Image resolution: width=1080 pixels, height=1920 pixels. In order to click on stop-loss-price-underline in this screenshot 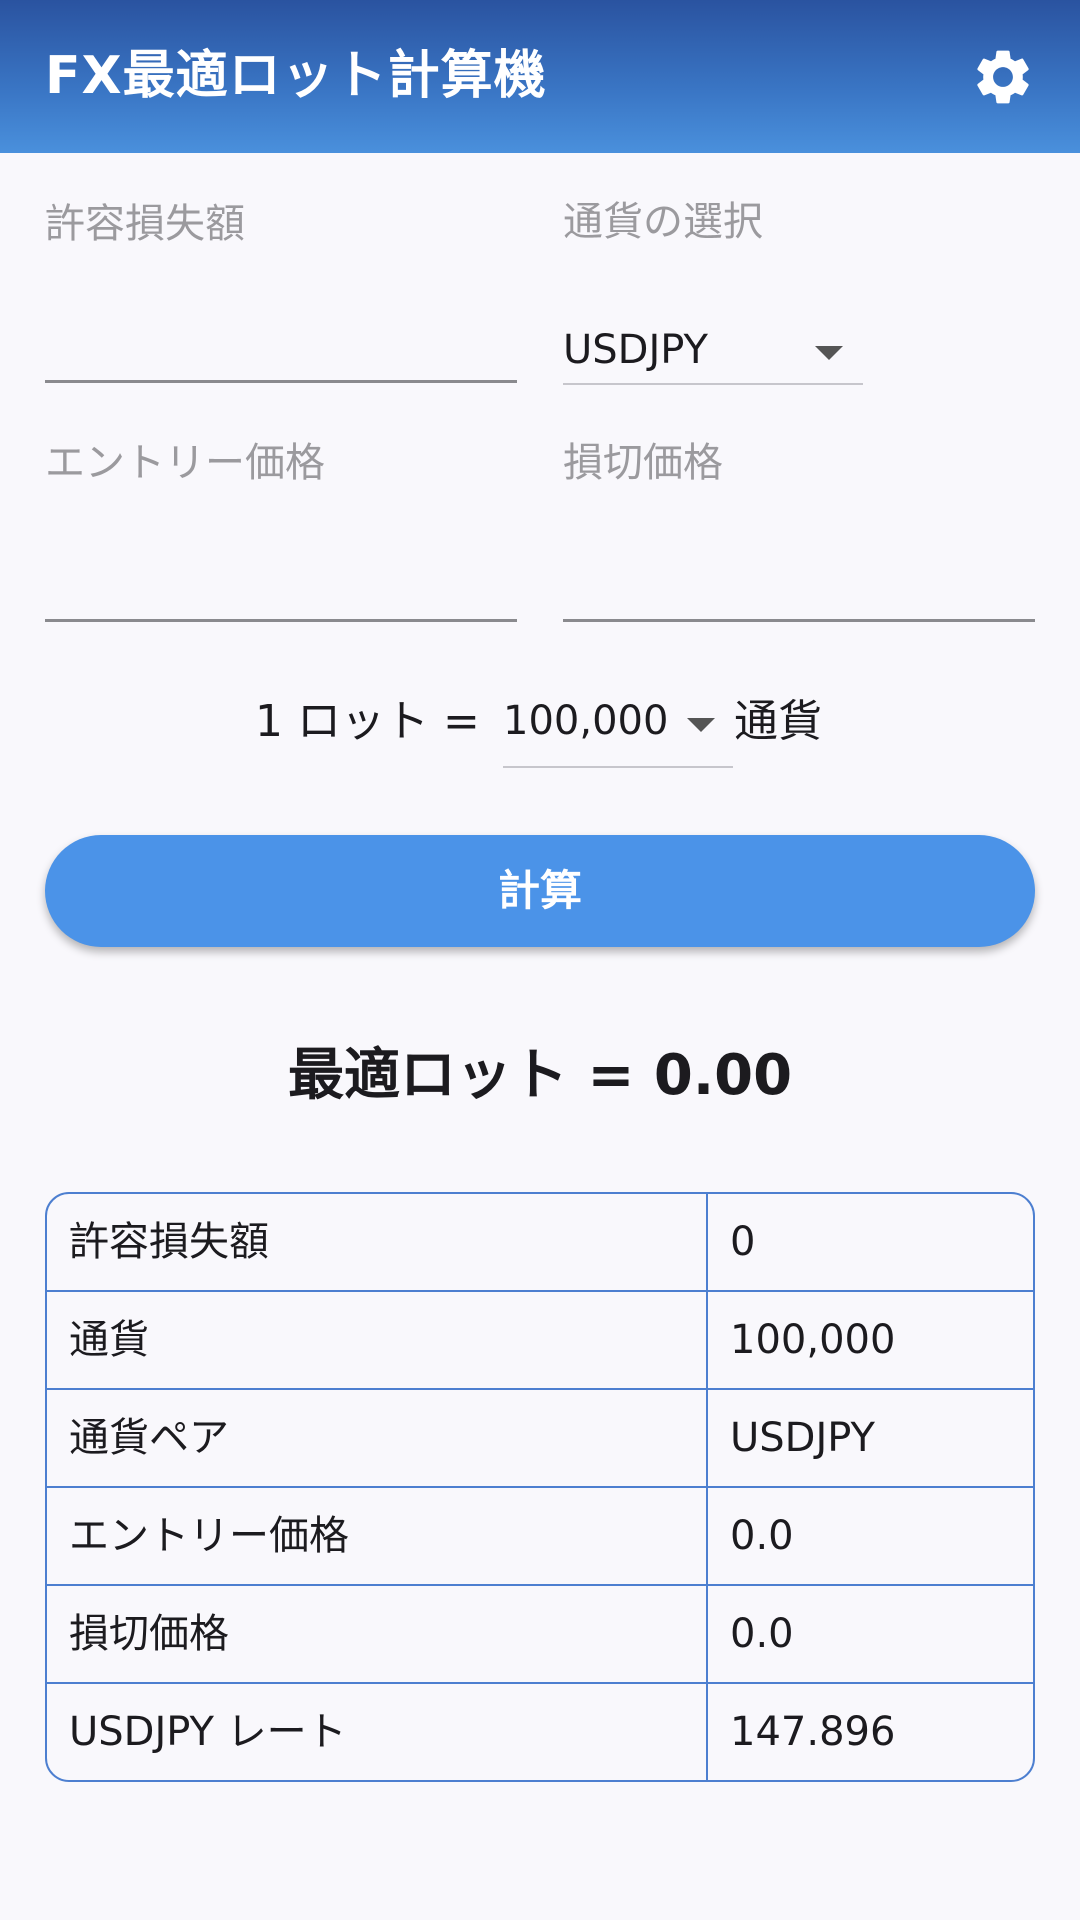, I will do `click(799, 620)`.